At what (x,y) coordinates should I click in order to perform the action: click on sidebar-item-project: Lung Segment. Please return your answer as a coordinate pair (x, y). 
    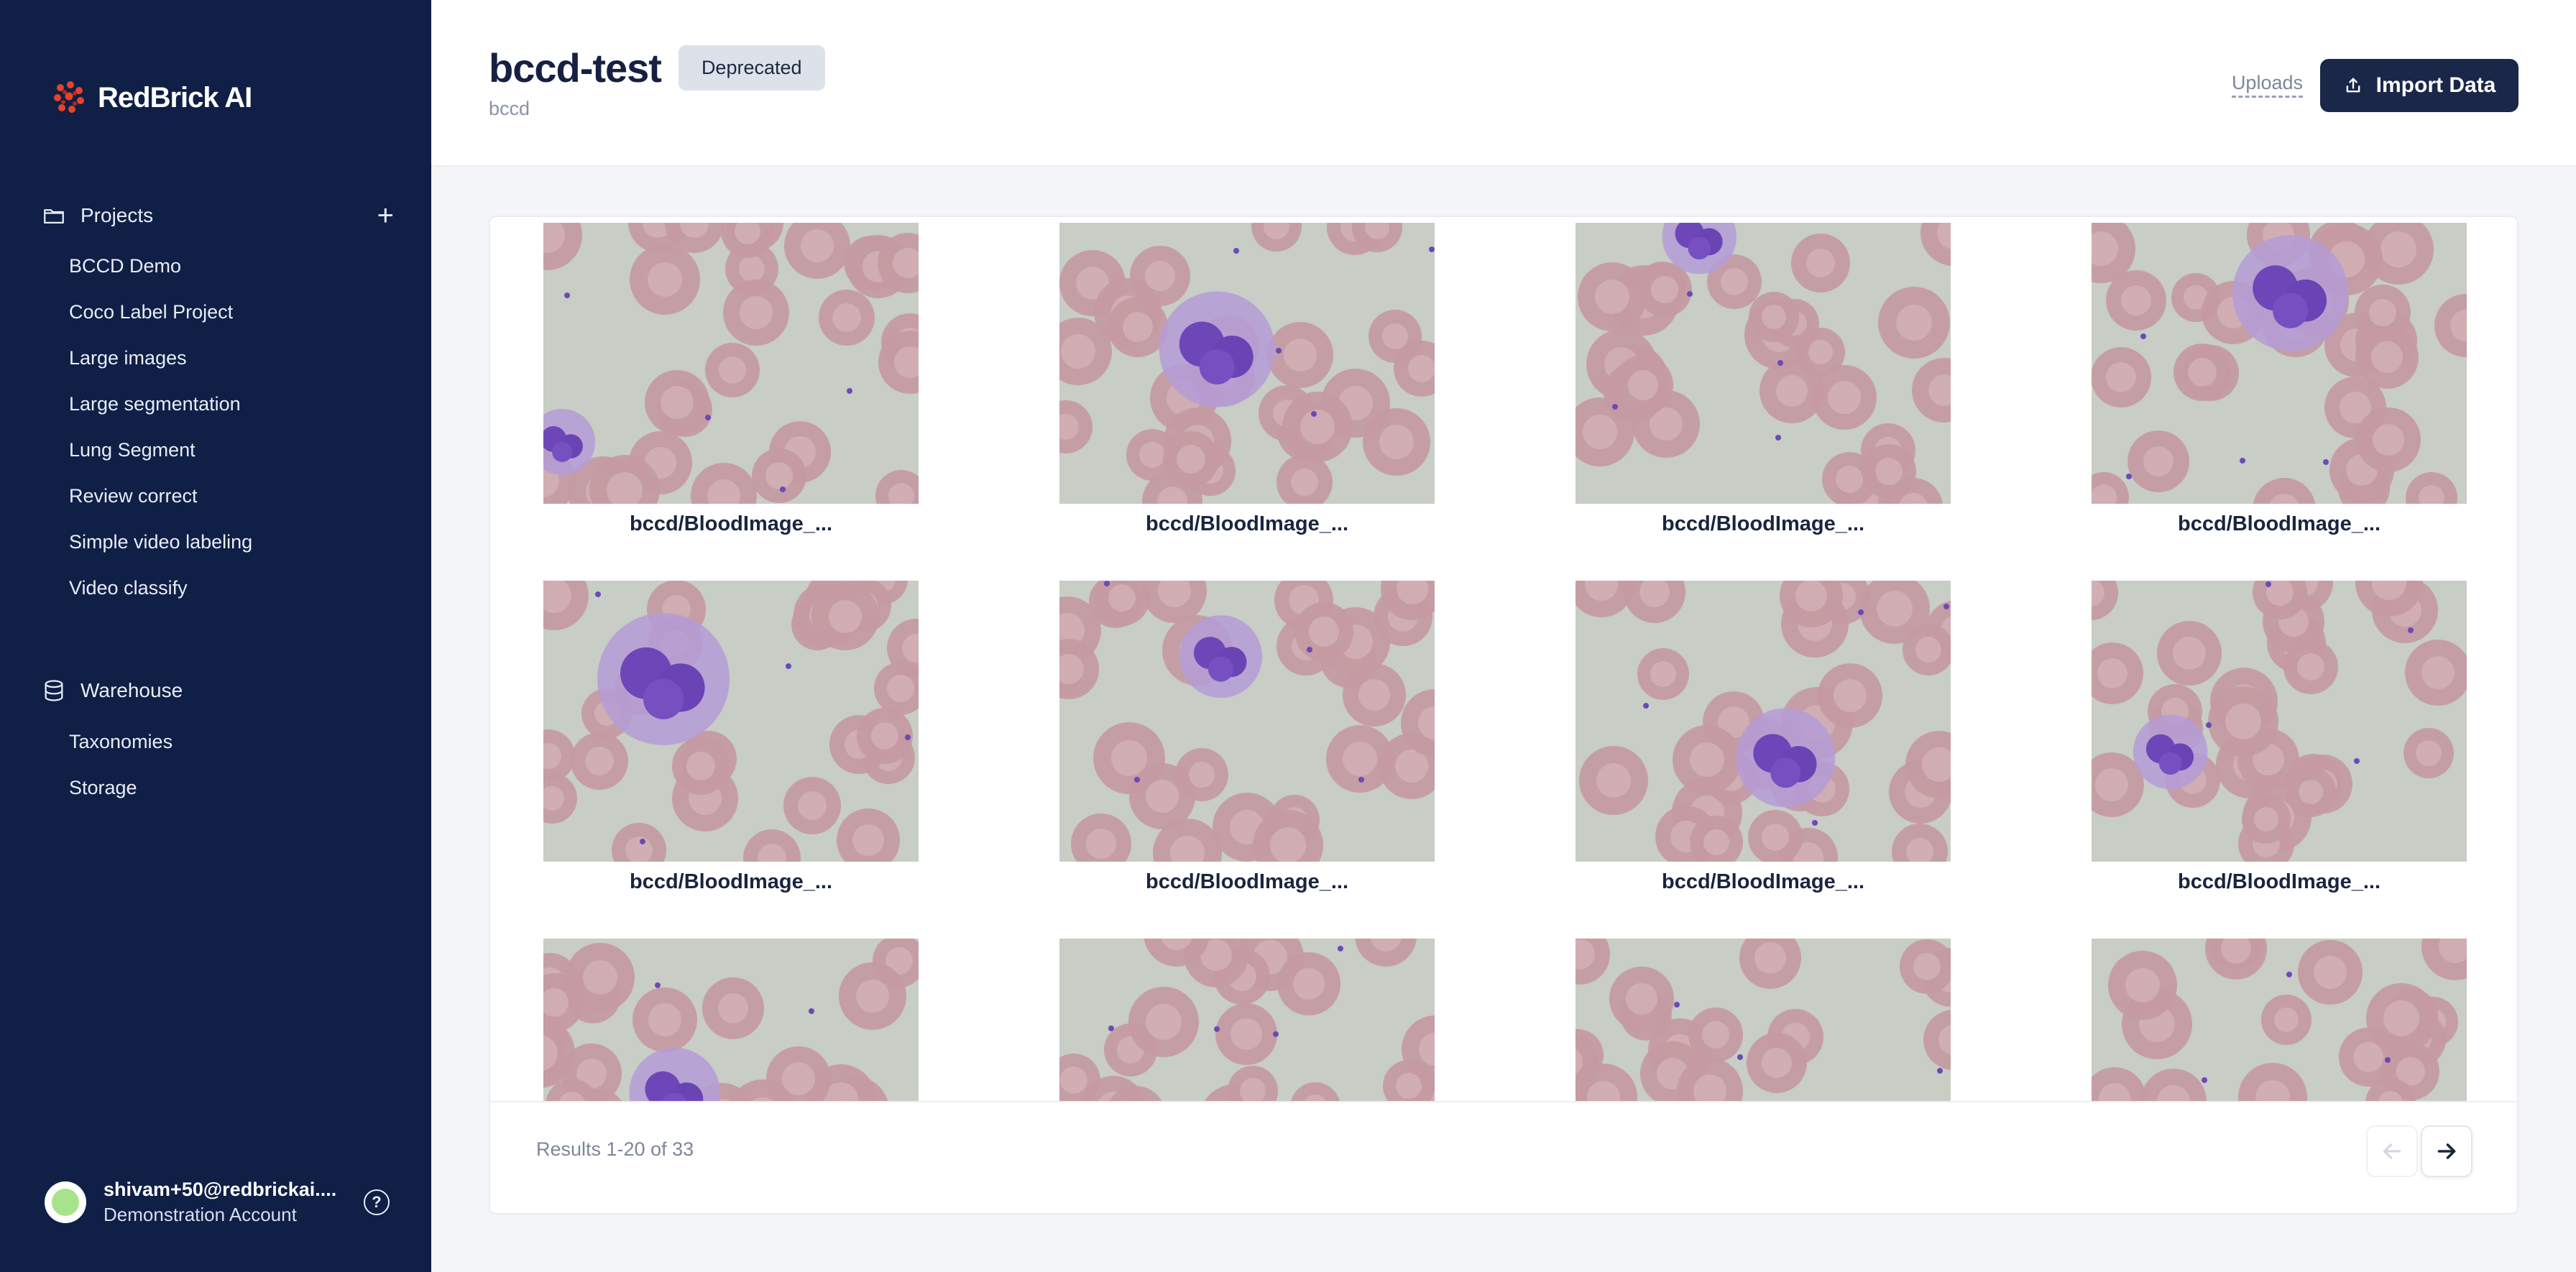
    Looking at the image, I should click on (160, 450).